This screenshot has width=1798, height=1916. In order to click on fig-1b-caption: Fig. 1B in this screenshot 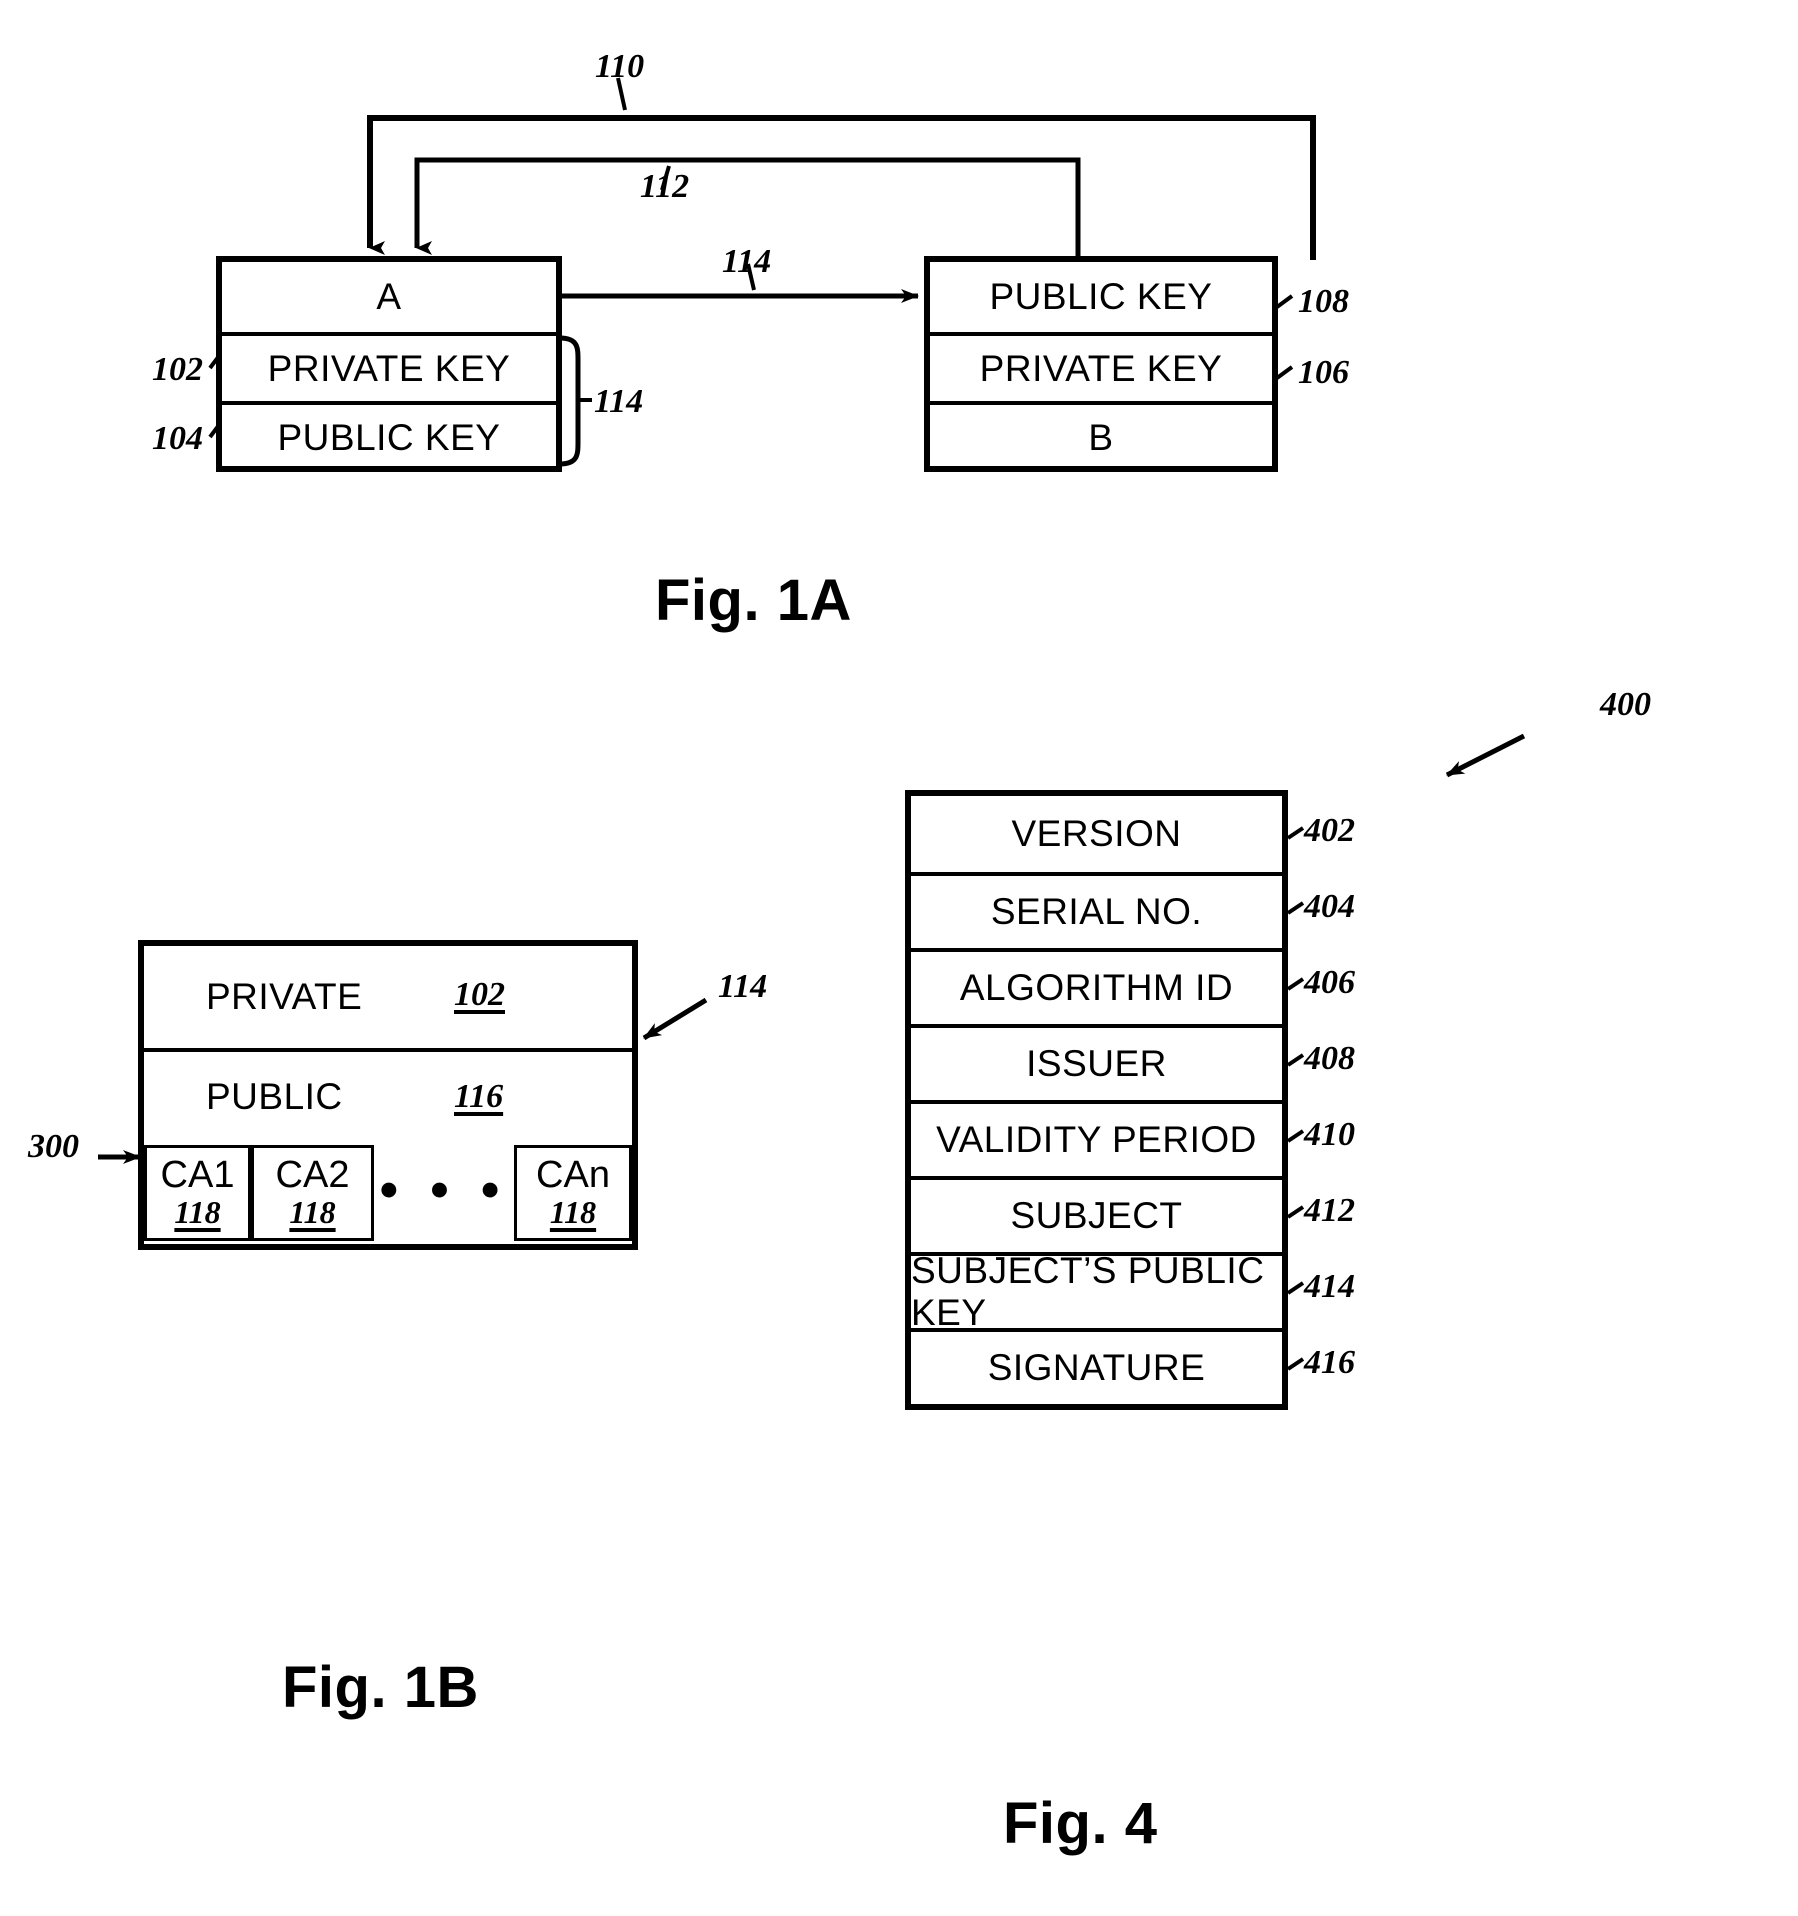, I will do `click(380, 1687)`.